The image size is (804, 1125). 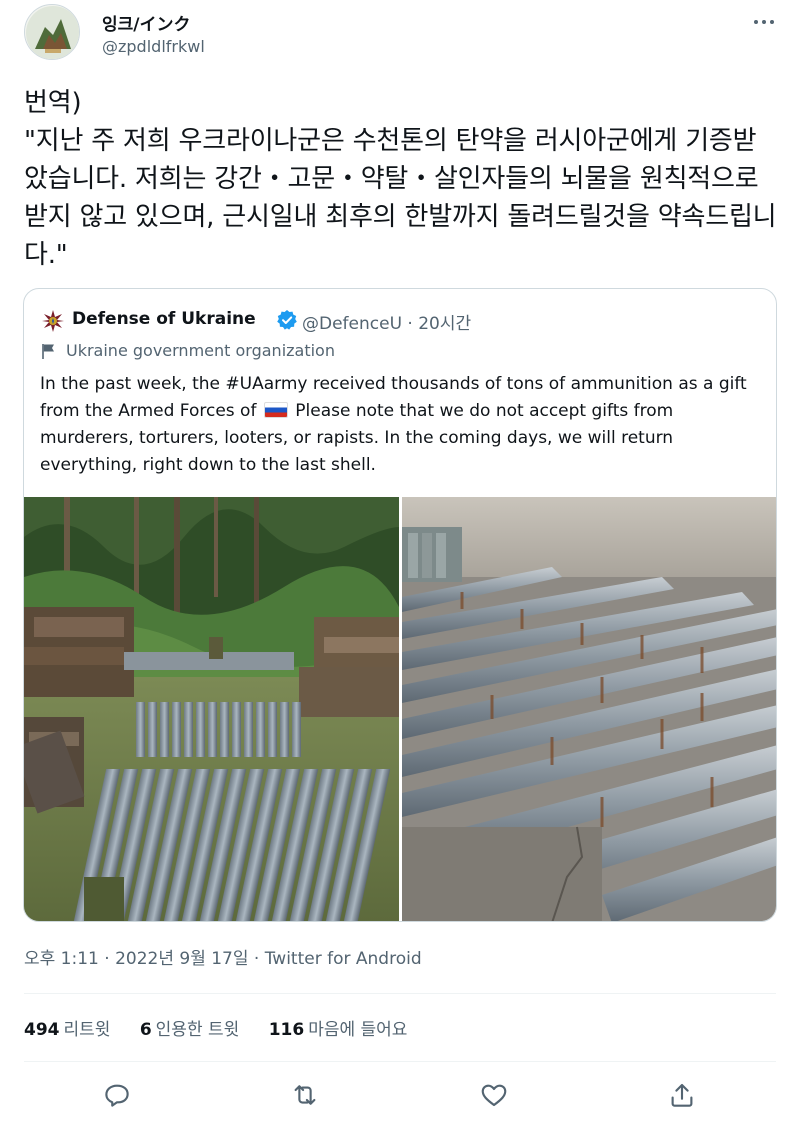 What do you see at coordinates (153, 46) in the screenshot?
I see `author-handle: @zpdldlfrkwl` at bounding box center [153, 46].